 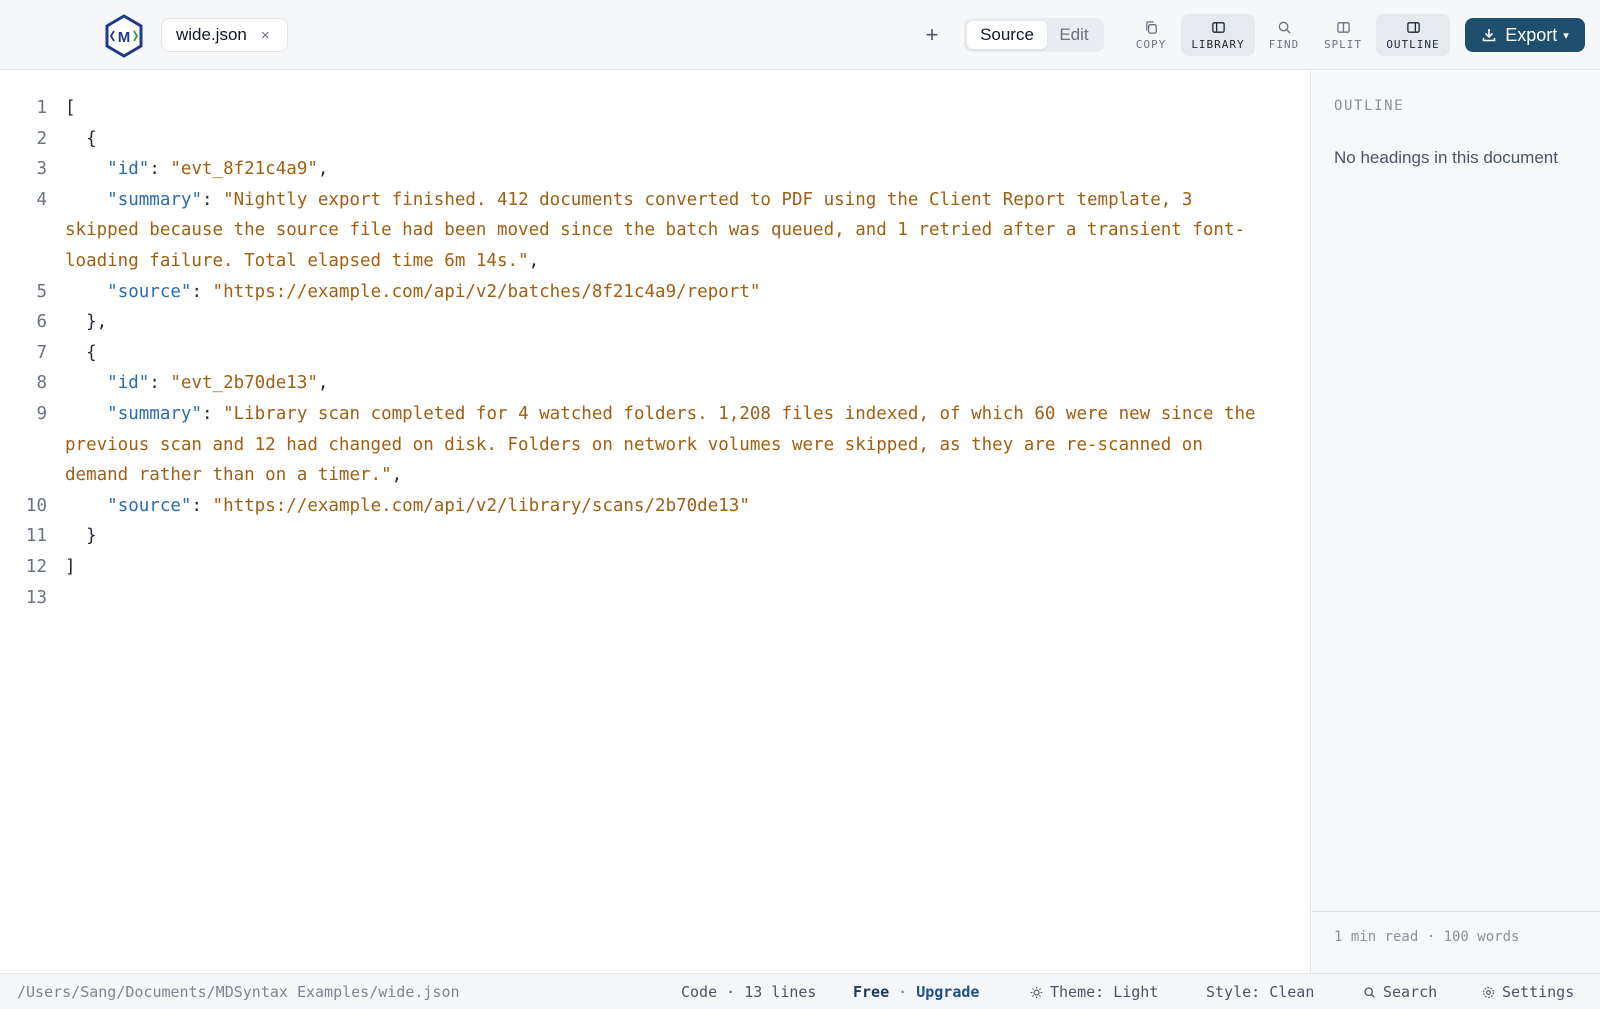 I want to click on download-icon, so click(x=1489, y=35).